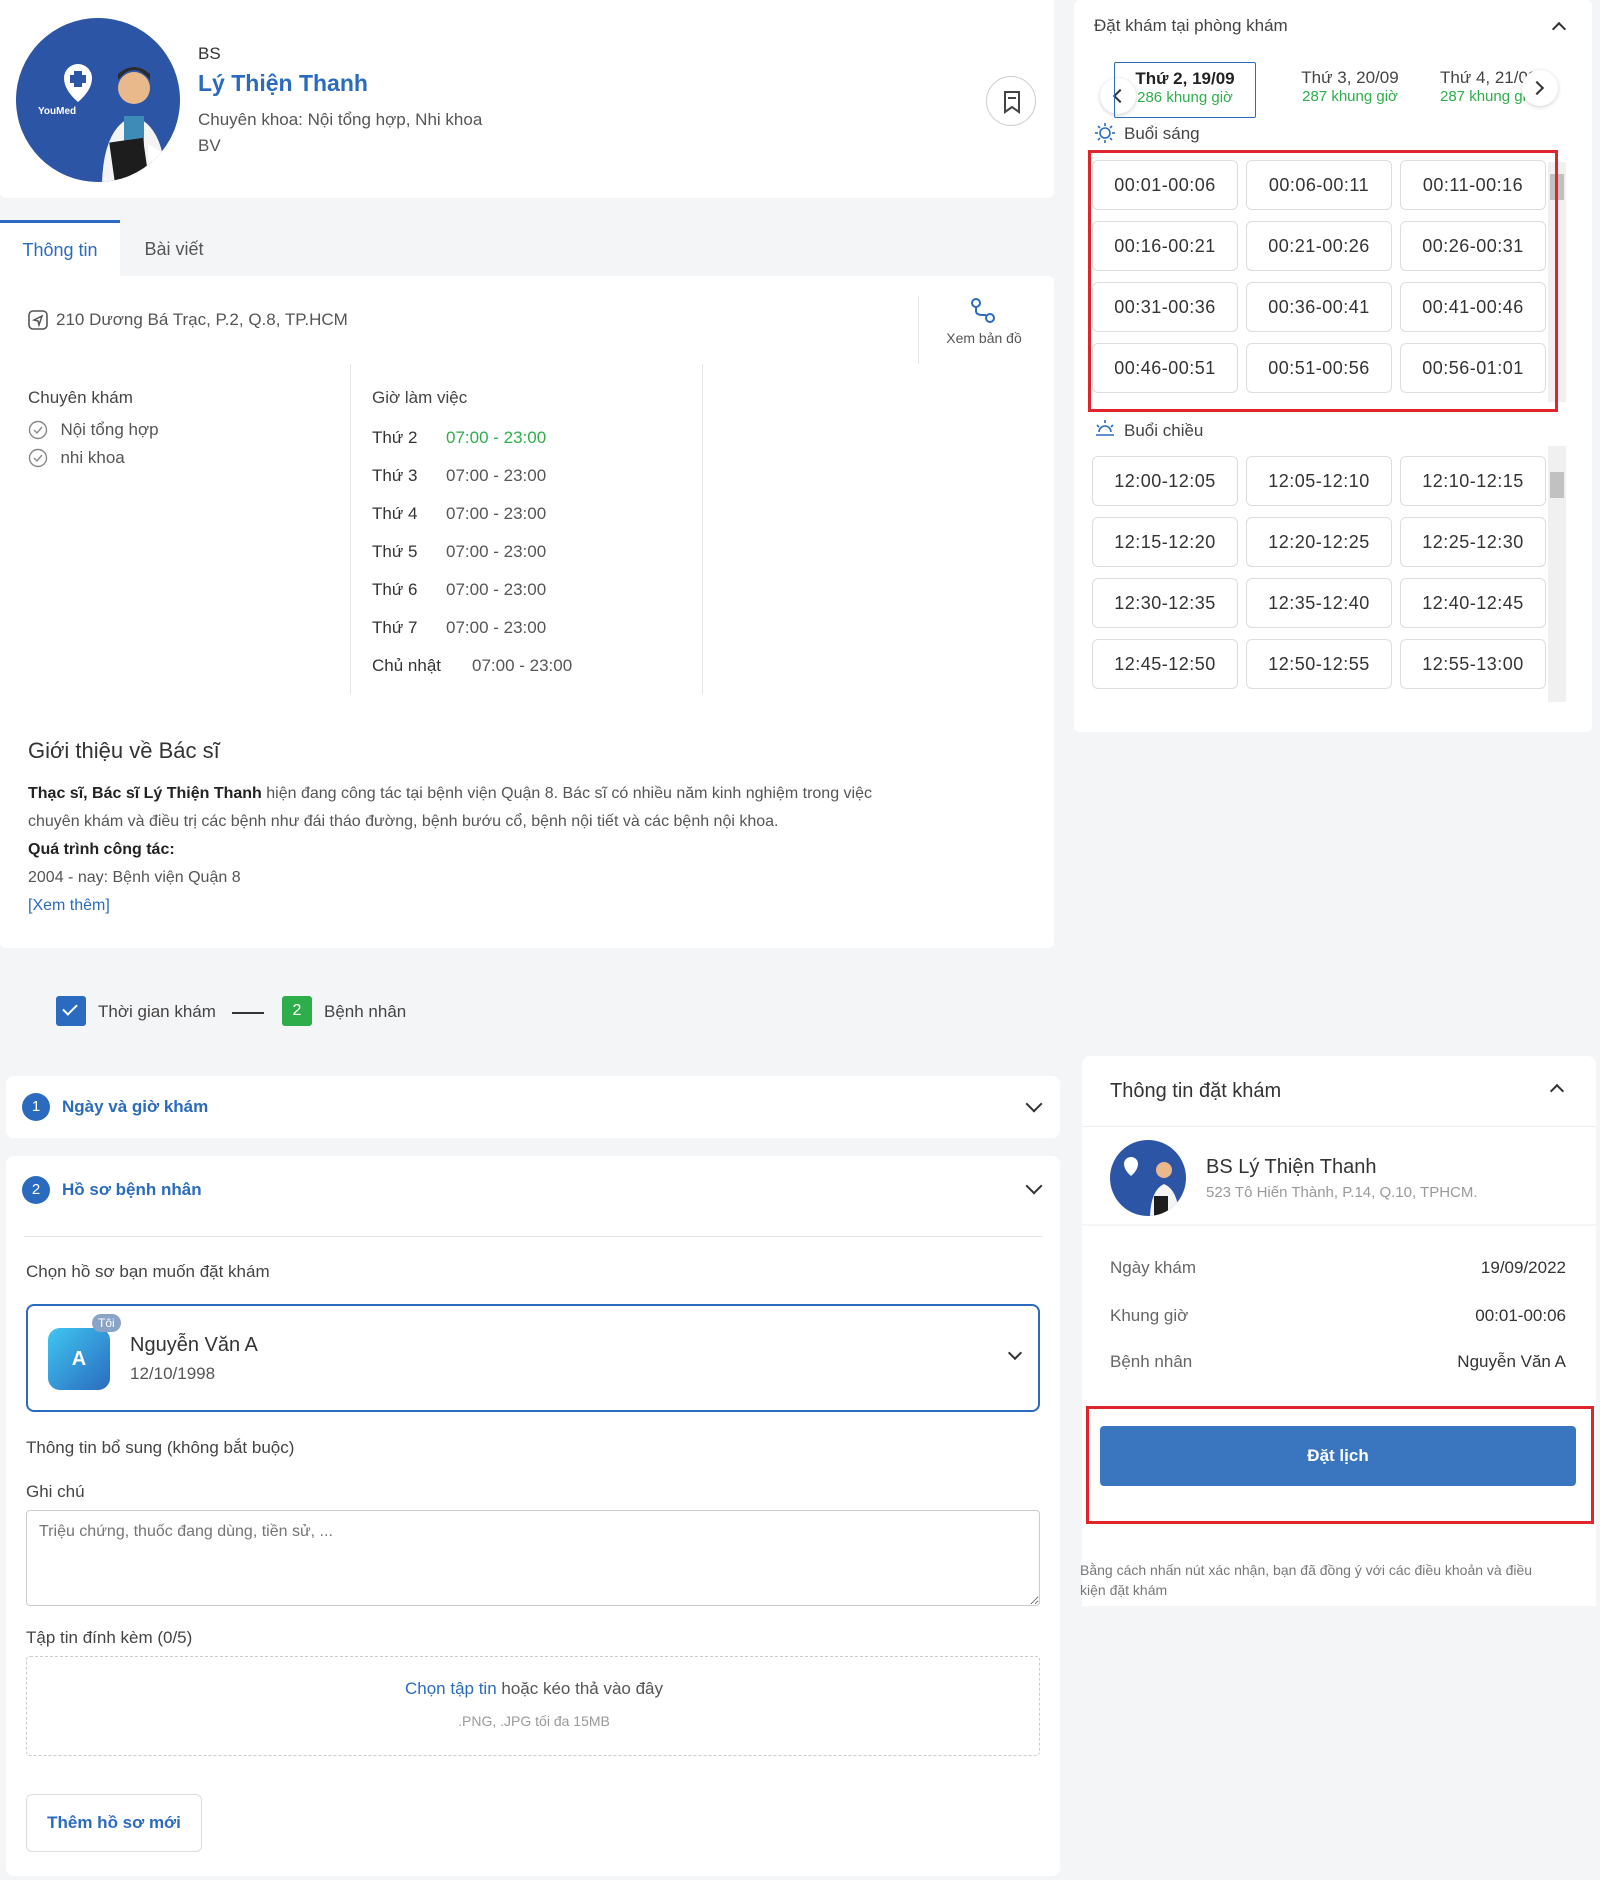 Image resolution: width=1600 pixels, height=1880 pixels. I want to click on bookmark-icon, so click(1012, 102).